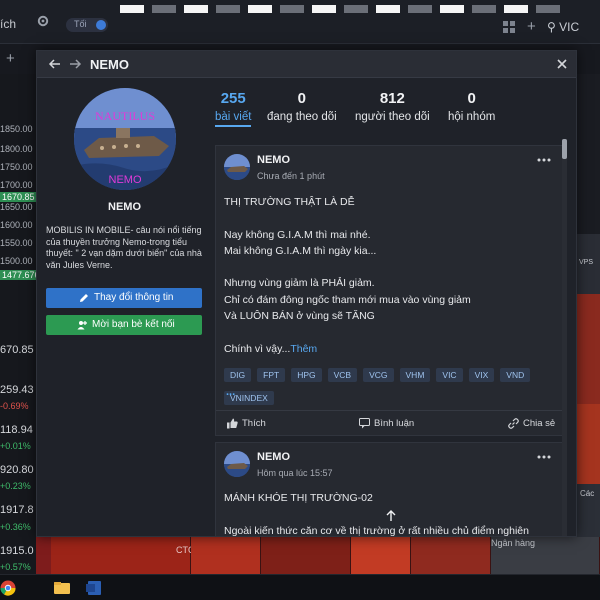  Describe the element at coordinates (62, 588) in the screenshot. I see `folder-icon` at that location.